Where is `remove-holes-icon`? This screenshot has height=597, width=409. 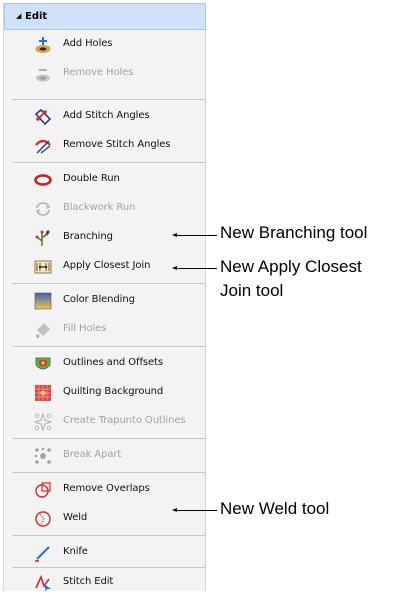
remove-holes-icon is located at coordinates (43, 74).